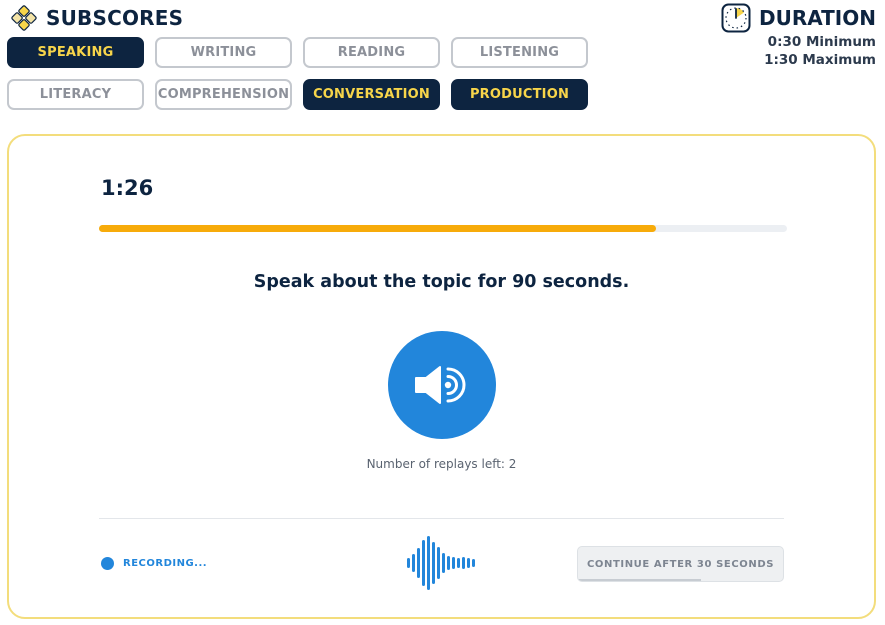 The image size is (885, 625). I want to click on subscore-chip-writing: WRITING, so click(223, 52).